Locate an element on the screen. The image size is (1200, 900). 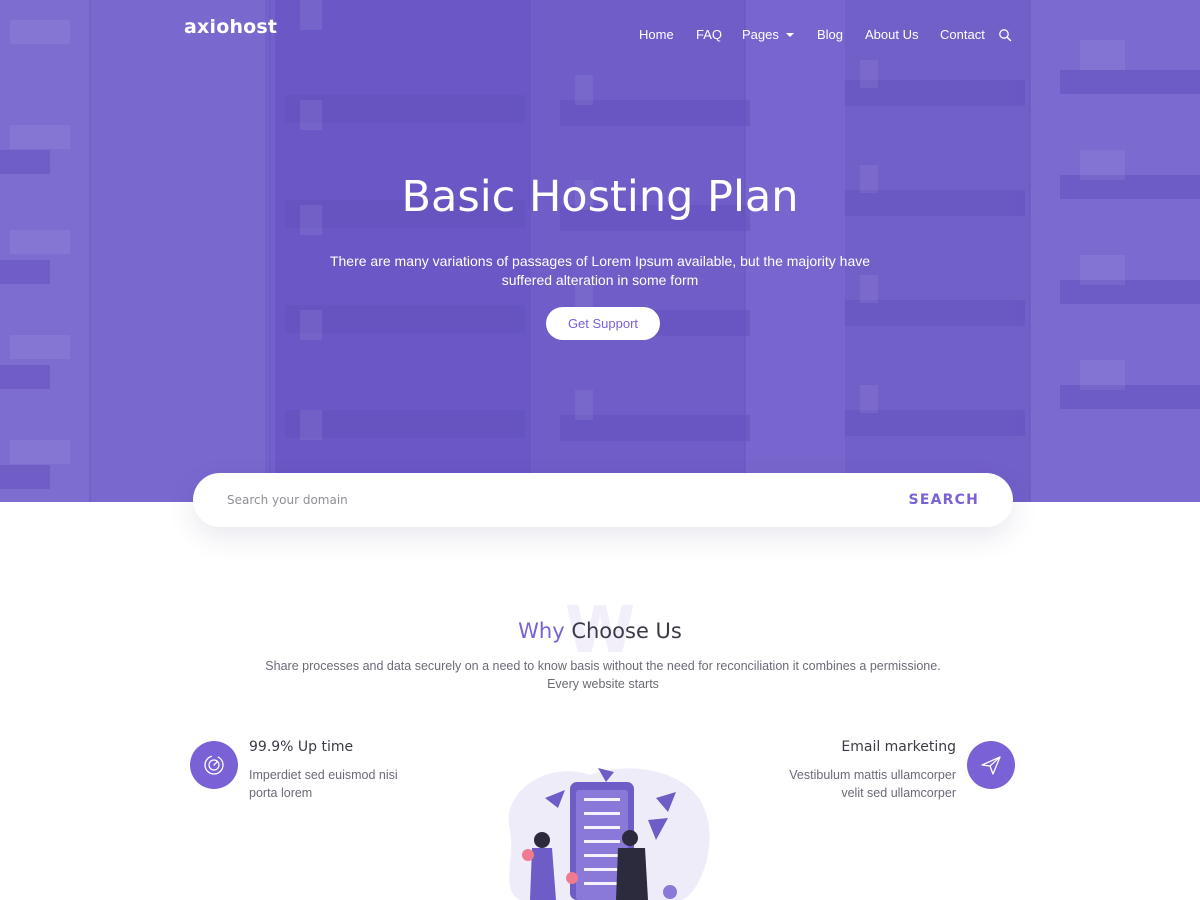
nav-item-home: Home is located at coordinates (656, 34).